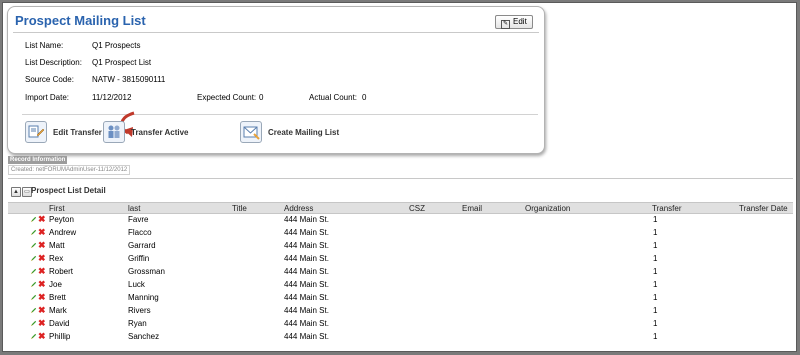 Image resolution: width=800 pixels, height=355 pixels. I want to click on cell-last: Ryan, so click(137, 323).